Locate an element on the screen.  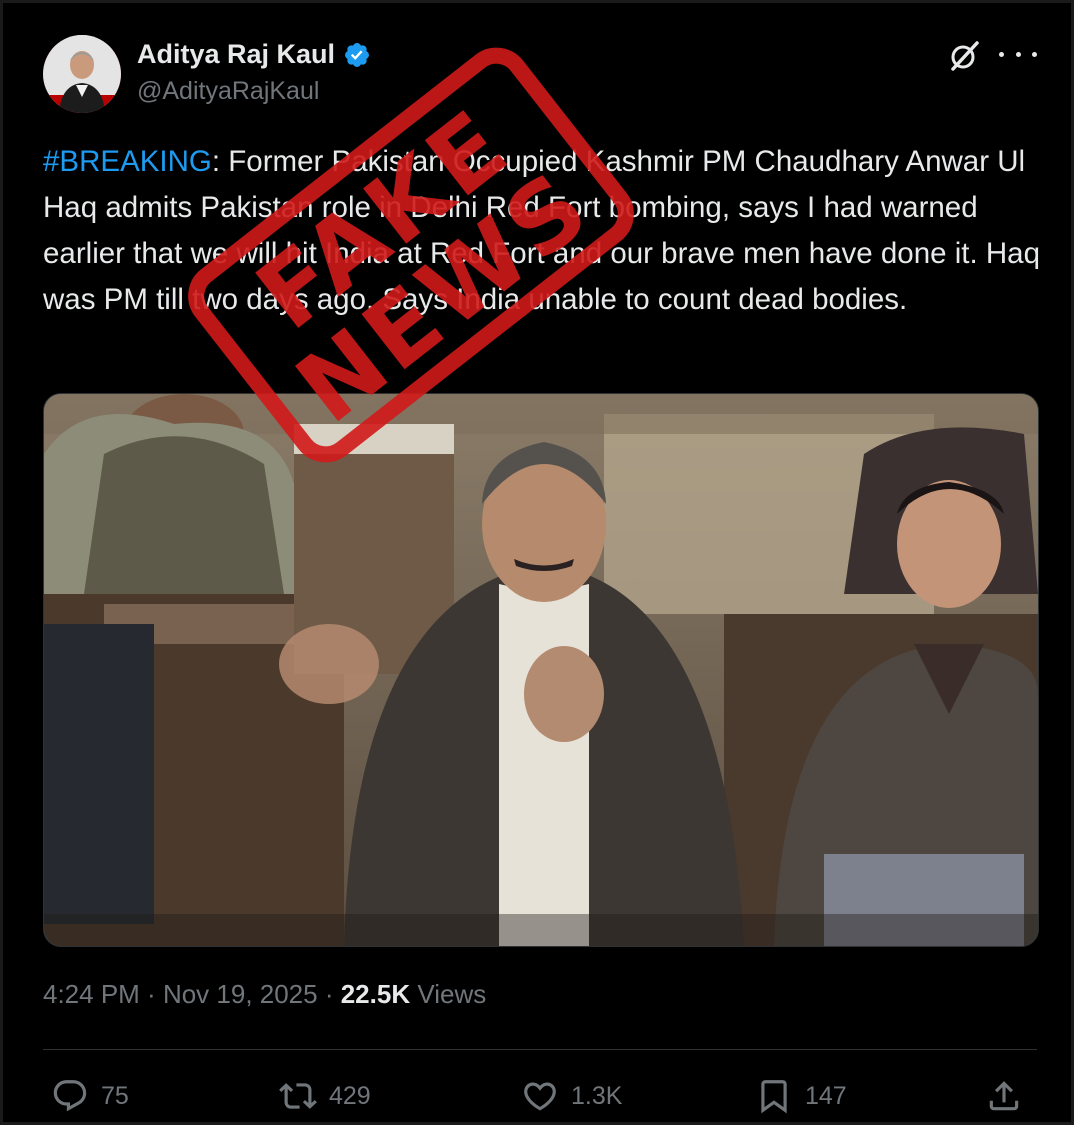
like-button: 1.3K is located at coordinates (571, 1096).